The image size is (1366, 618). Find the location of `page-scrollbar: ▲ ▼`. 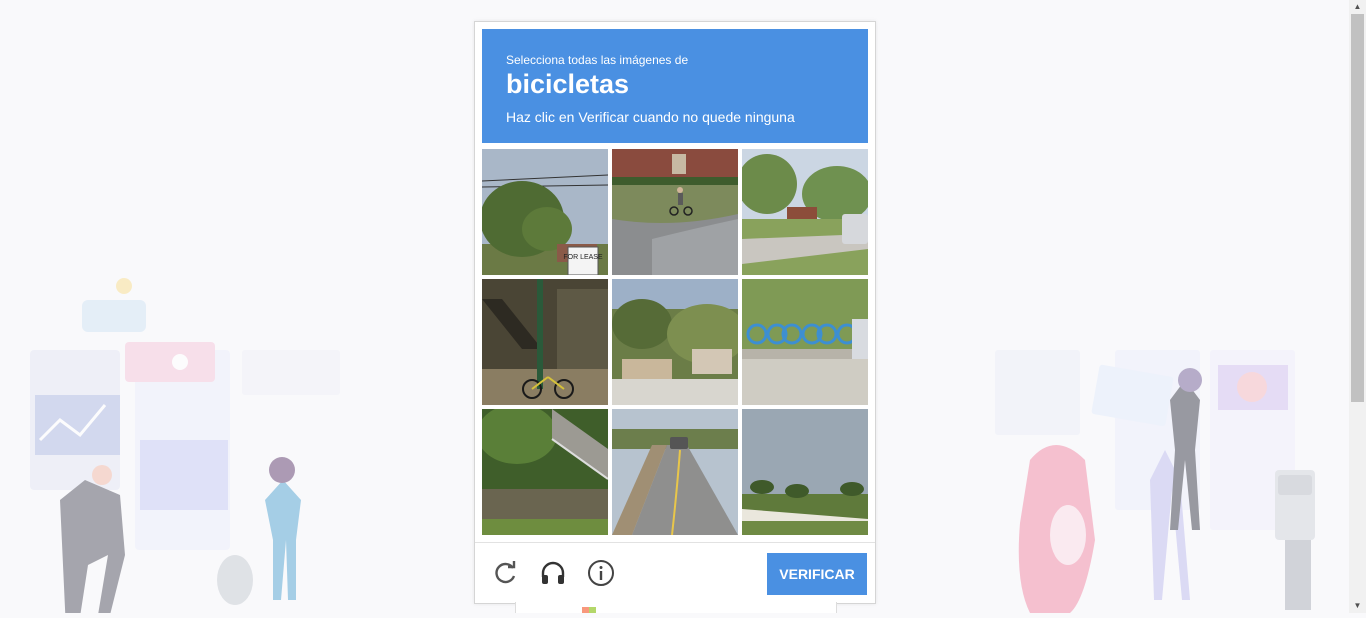

page-scrollbar: ▲ ▼ is located at coordinates (1357, 306).